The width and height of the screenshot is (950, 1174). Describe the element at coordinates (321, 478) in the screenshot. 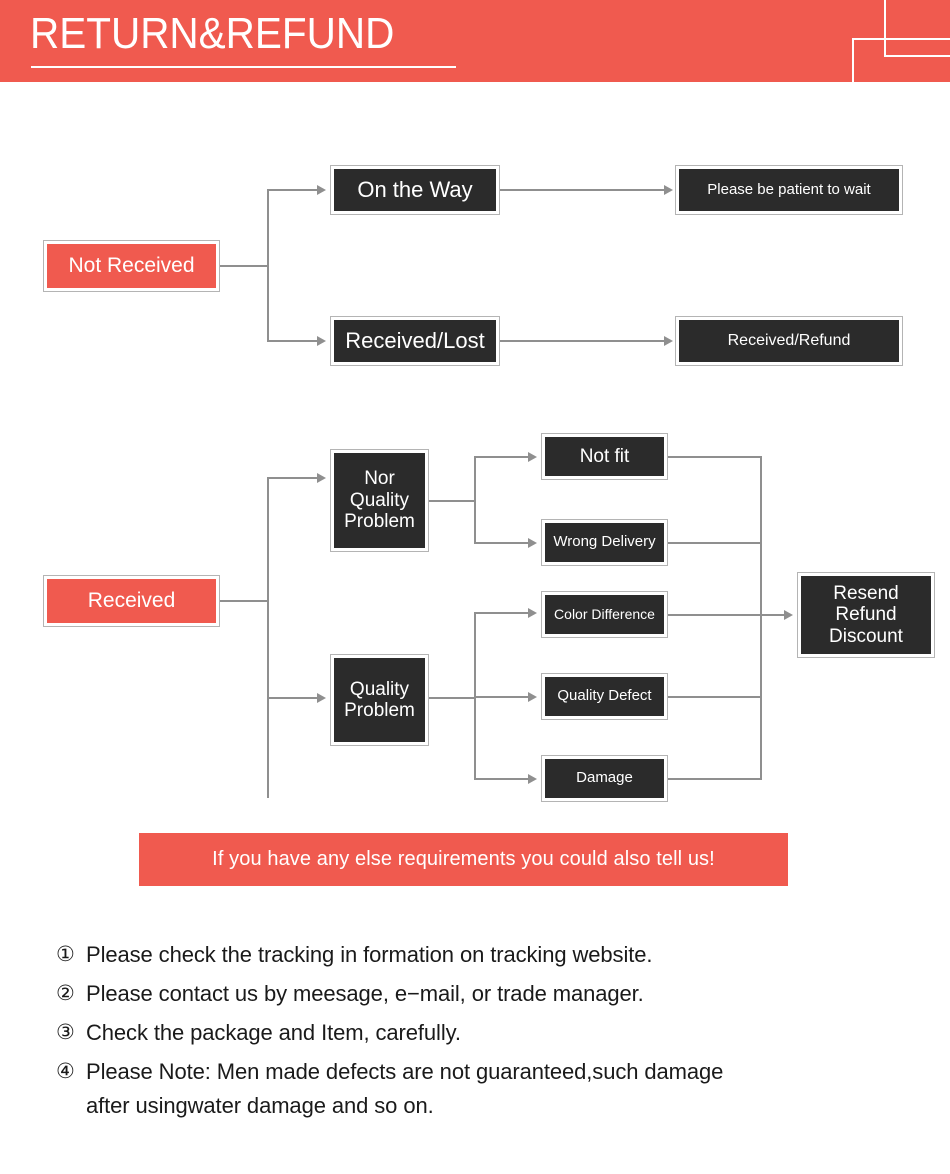

I see `arrow-to-nor-quality-problem` at that location.